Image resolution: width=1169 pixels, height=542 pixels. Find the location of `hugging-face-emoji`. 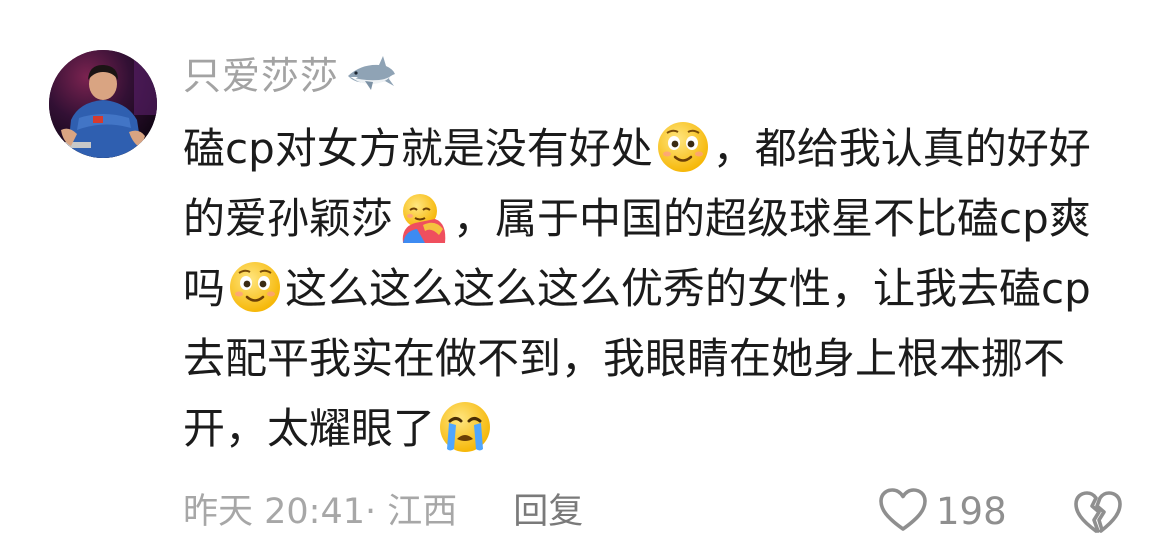

hugging-face-emoji is located at coordinates (423, 217).